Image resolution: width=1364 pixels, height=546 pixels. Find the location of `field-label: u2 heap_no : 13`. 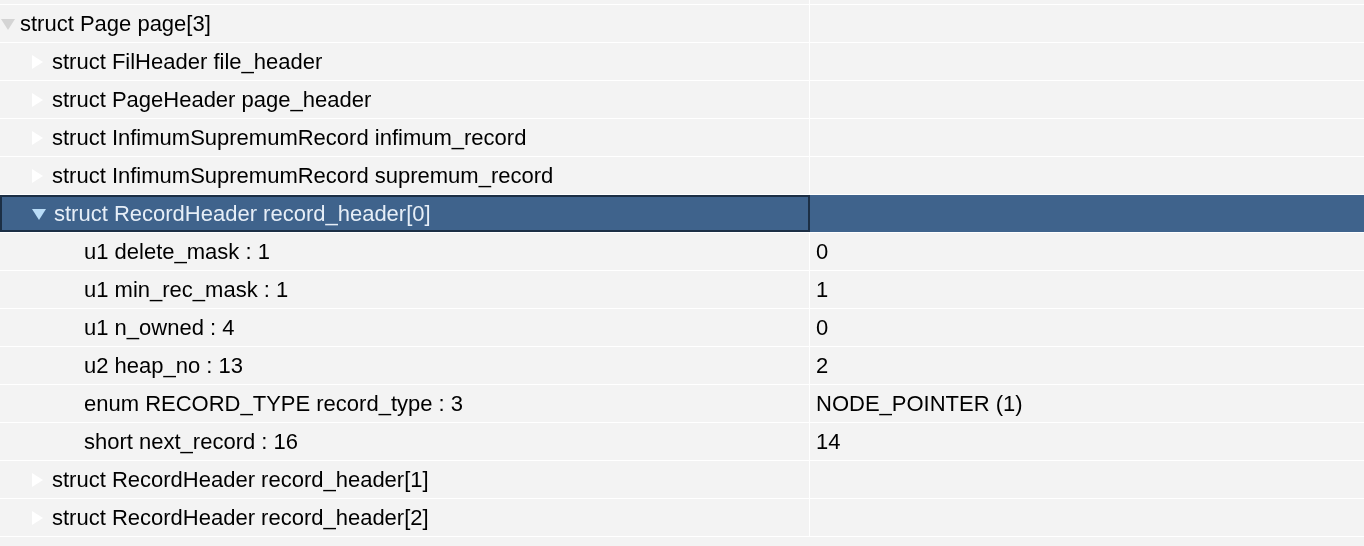

field-label: u2 heap_no : 13 is located at coordinates (164, 366).